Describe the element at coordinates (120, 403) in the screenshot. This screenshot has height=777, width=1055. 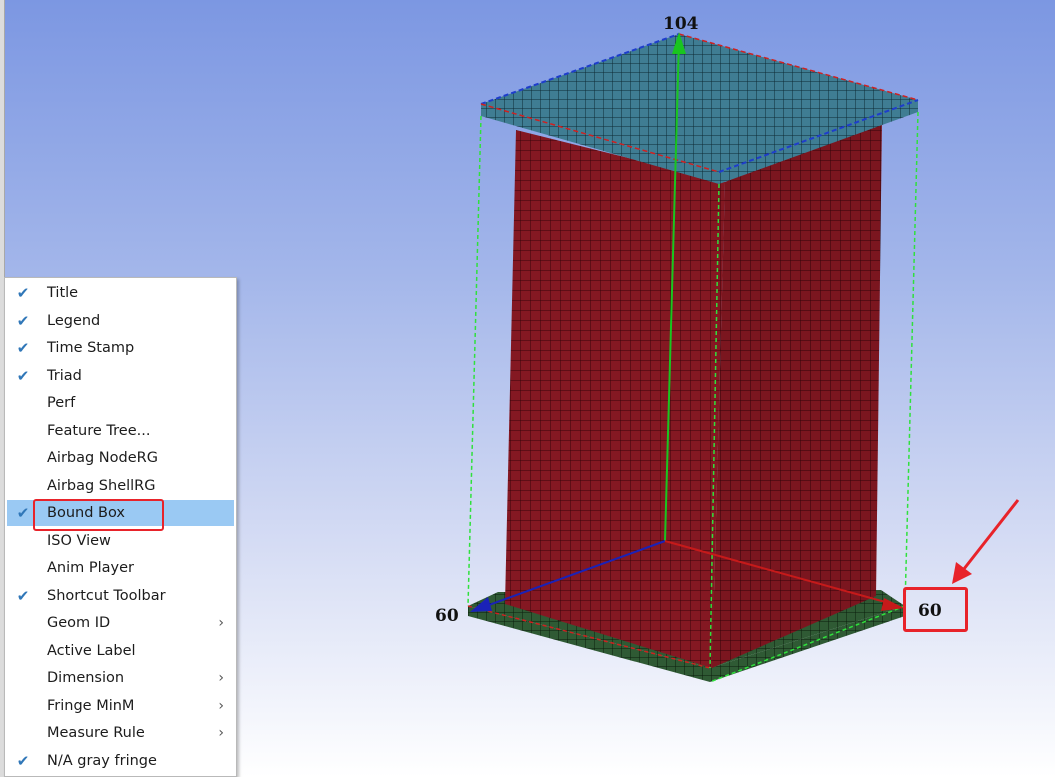
I see `menu-item-perf: Perf` at that location.